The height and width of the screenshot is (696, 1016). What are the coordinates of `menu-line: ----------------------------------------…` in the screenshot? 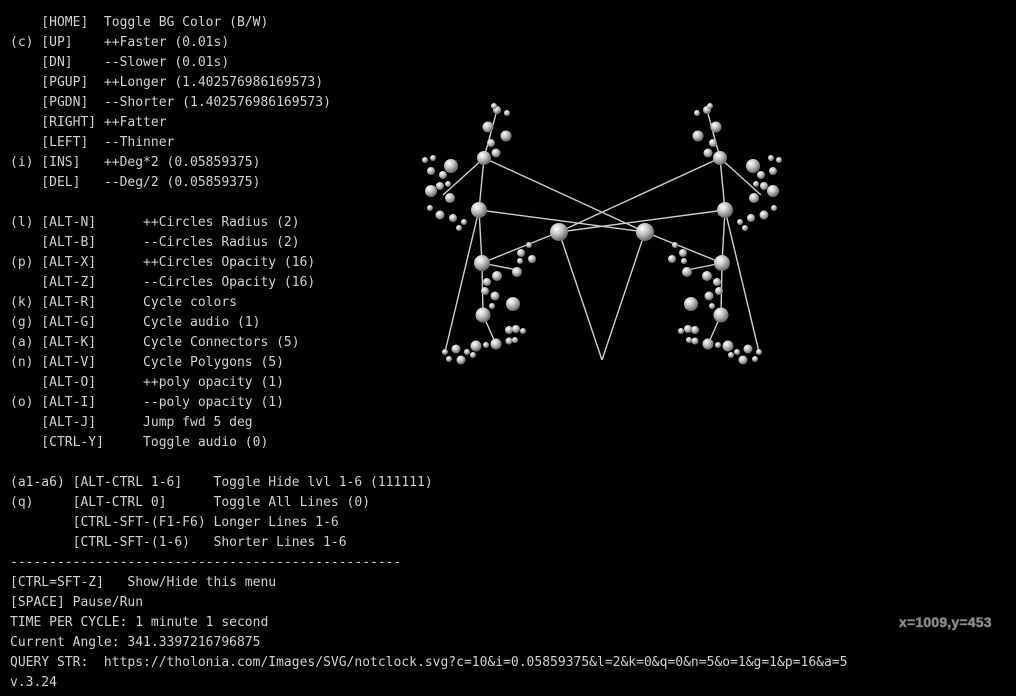 It's located at (206, 562).